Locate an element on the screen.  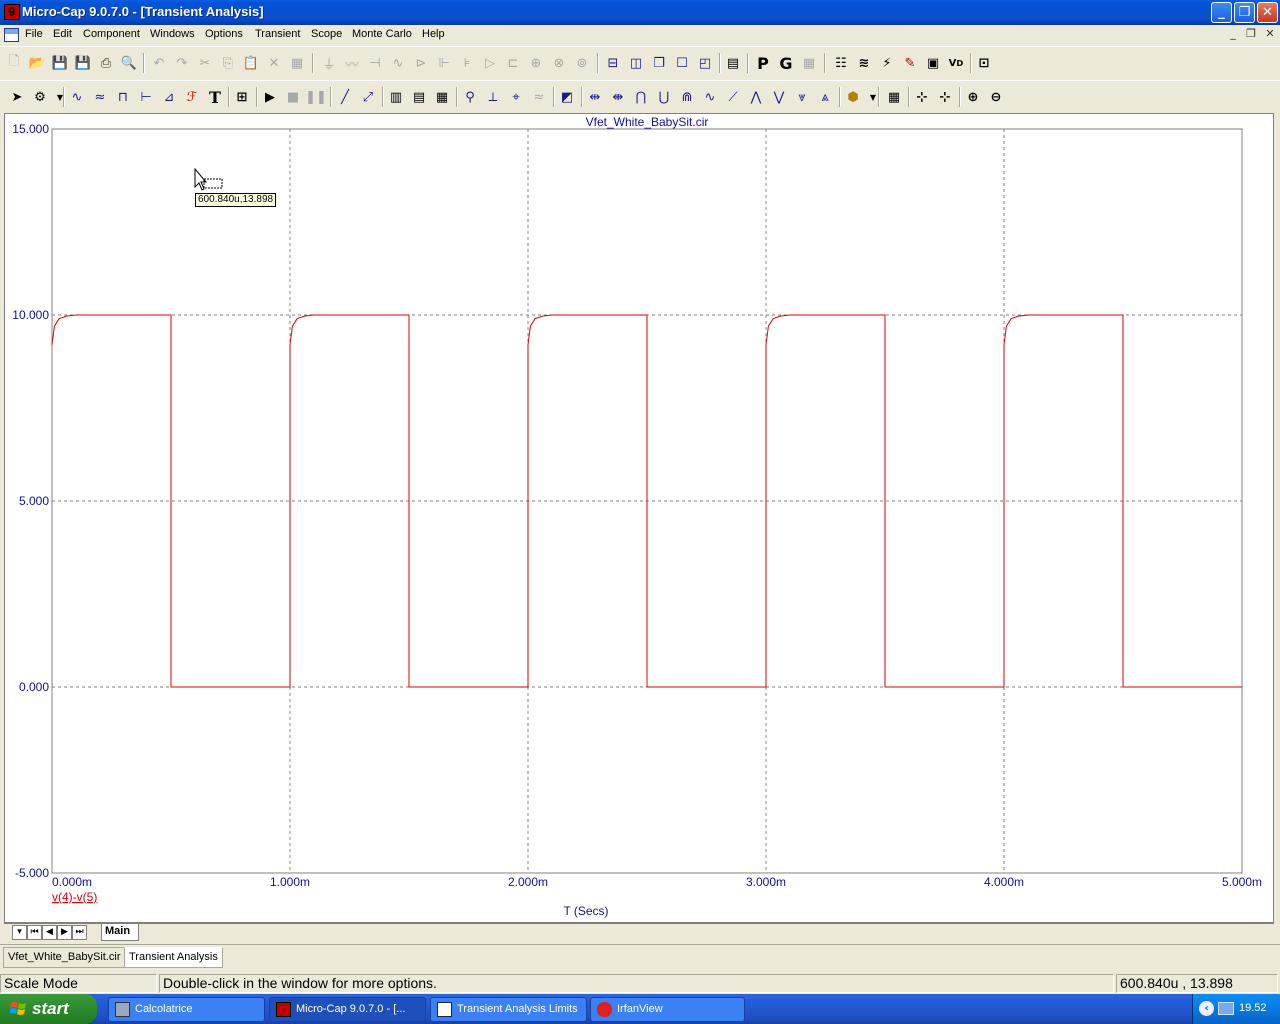
battery-icon: ⊩ is located at coordinates (444, 63).